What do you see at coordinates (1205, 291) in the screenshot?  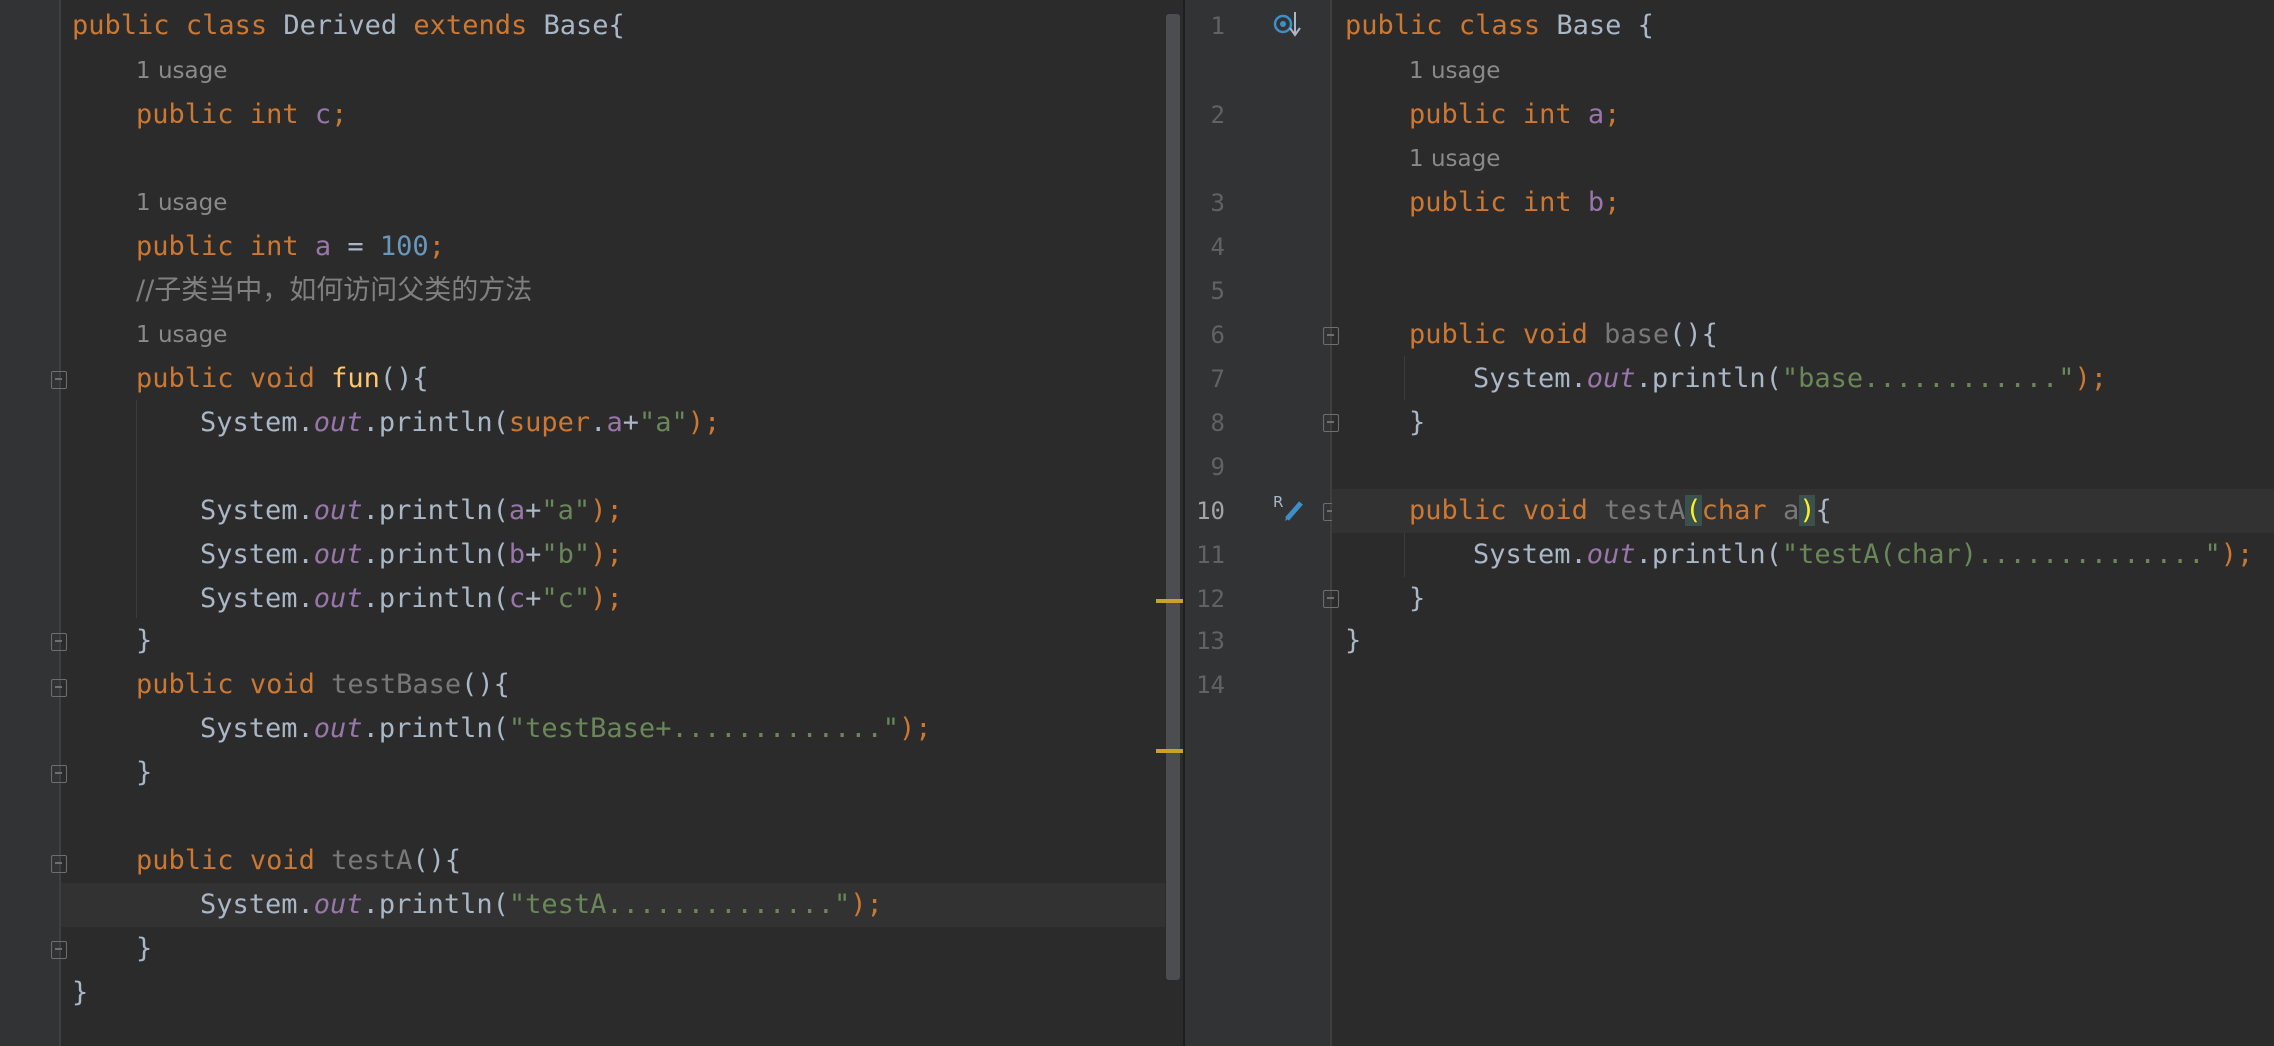 I see `line-number: 5` at bounding box center [1205, 291].